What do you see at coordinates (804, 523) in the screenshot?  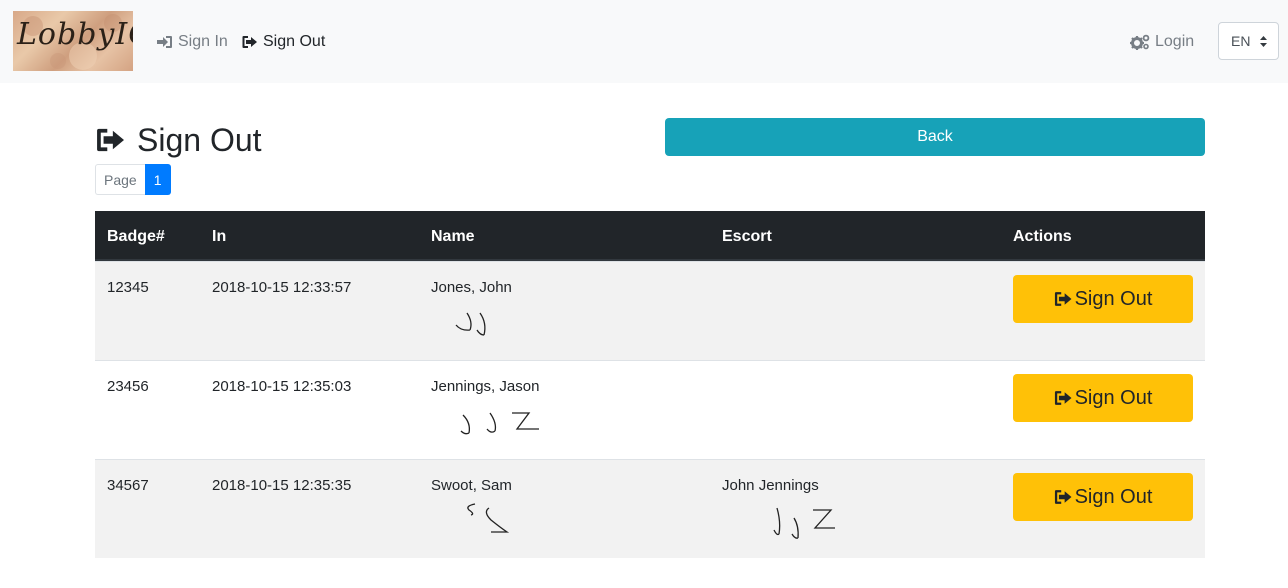 I see `escort-signature` at bounding box center [804, 523].